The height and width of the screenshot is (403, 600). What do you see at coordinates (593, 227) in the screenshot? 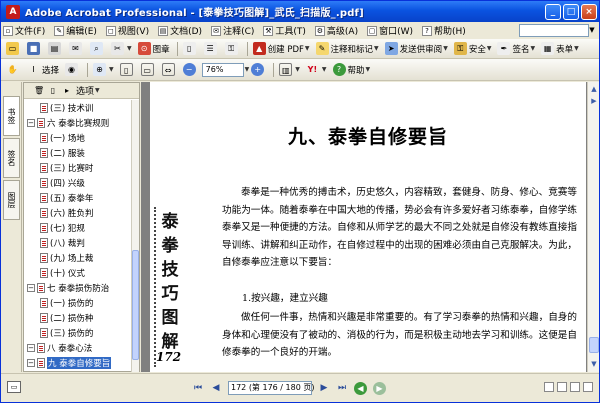
I see `document-scrollbar: ▲ ▶ ▼` at bounding box center [593, 227].